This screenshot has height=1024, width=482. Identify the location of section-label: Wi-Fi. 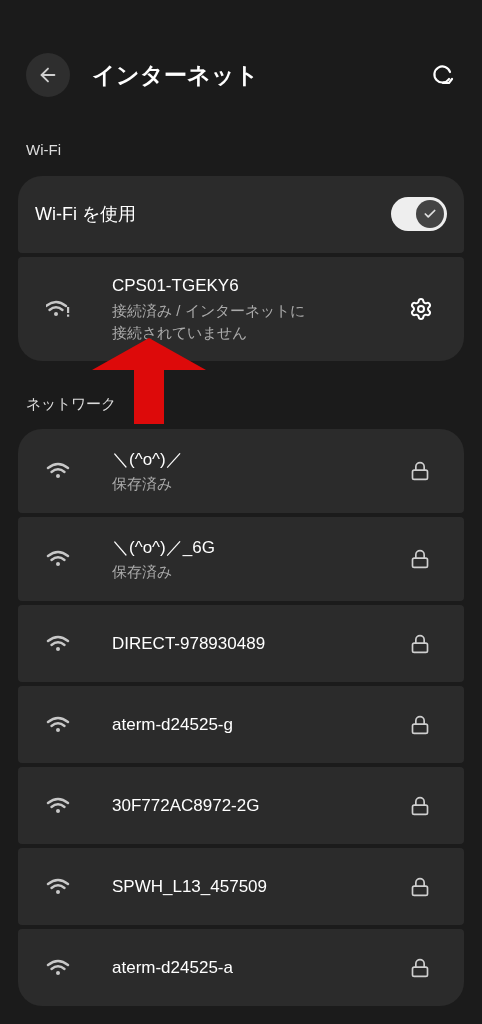
(43, 150).